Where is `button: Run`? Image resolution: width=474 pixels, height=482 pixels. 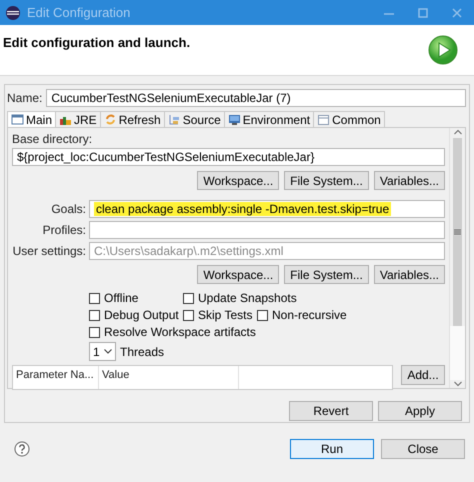
button: Run is located at coordinates (332, 449).